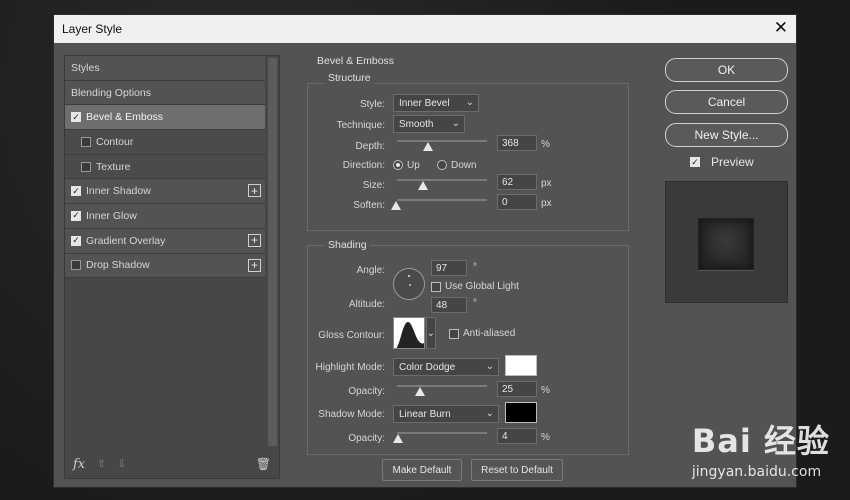 The width and height of the screenshot is (850, 500). What do you see at coordinates (442, 165) in the screenshot?
I see `direction-down-radio` at bounding box center [442, 165].